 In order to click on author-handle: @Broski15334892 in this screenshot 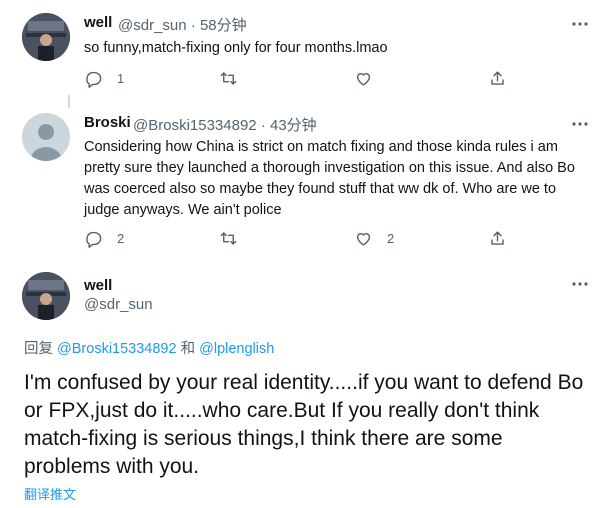, I will do `click(195, 125)`.